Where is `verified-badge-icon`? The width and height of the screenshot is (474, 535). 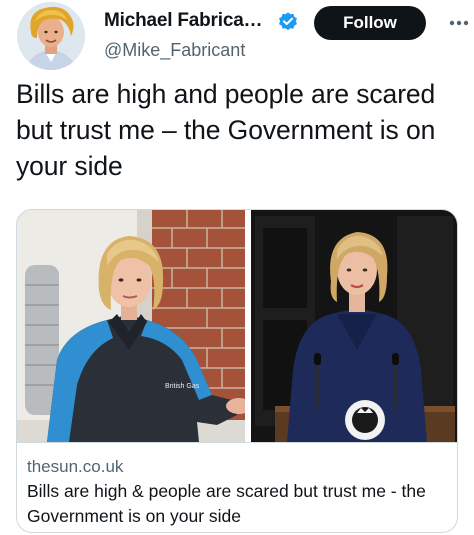 verified-badge-icon is located at coordinates (288, 21).